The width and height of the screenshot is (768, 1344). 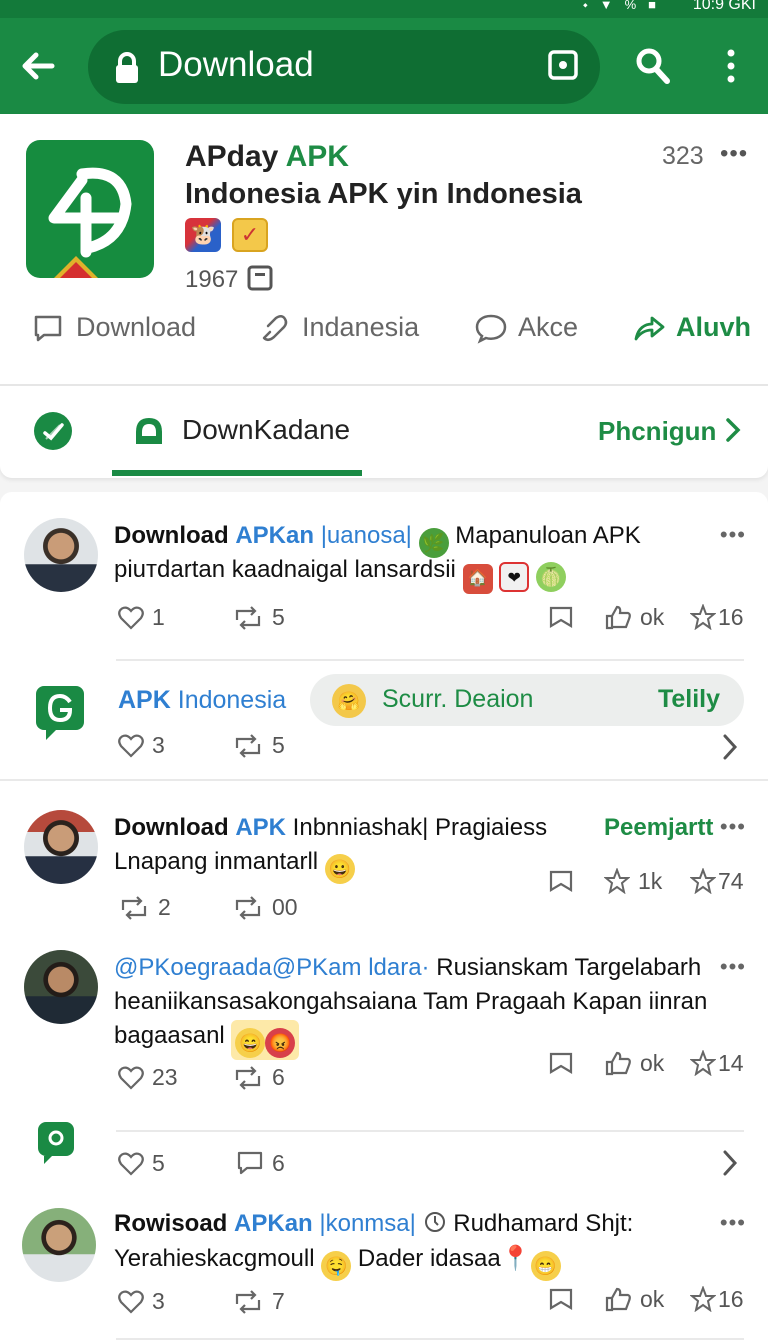 What do you see at coordinates (275, 328) in the screenshot?
I see `link-icon` at bounding box center [275, 328].